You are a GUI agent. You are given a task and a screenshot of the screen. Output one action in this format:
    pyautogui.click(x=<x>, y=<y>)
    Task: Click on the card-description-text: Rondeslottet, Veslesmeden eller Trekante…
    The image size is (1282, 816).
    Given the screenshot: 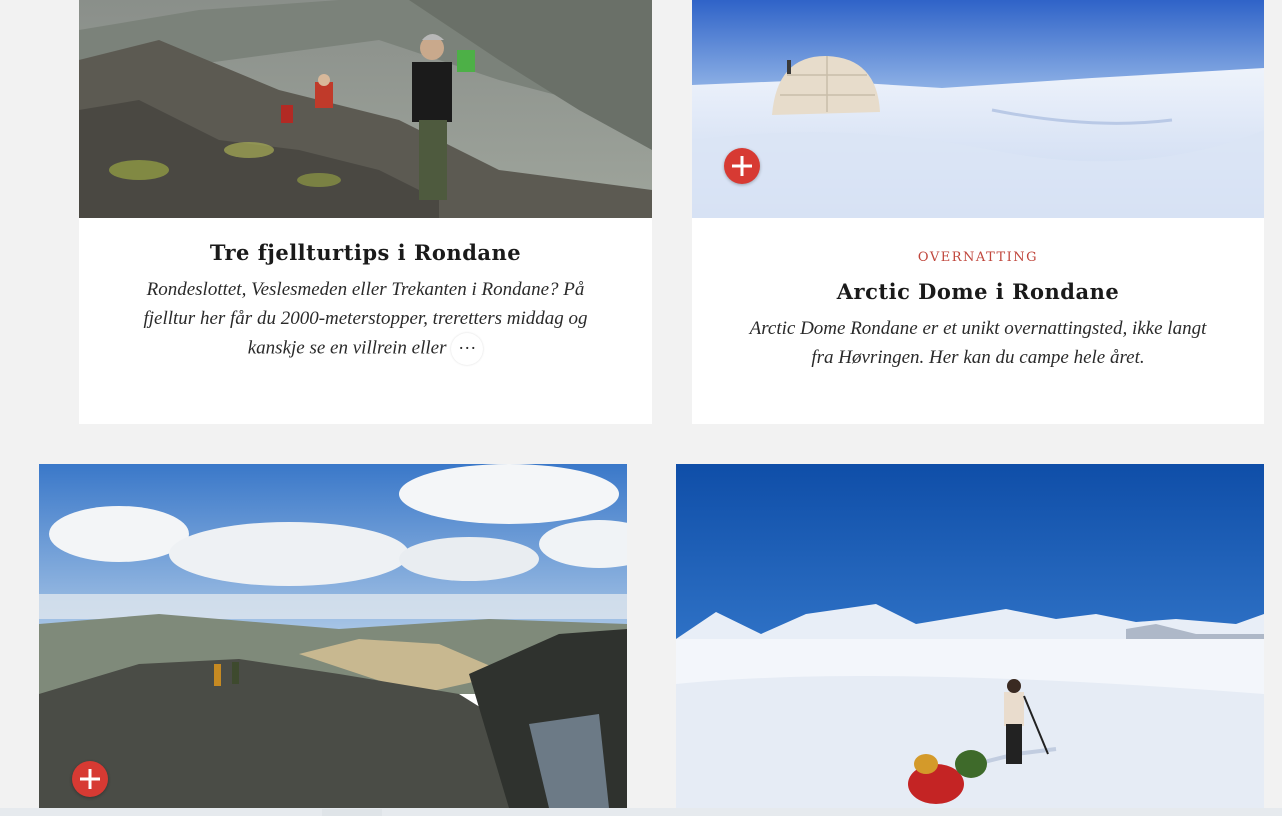 What is the action you would take?
    pyautogui.click(x=365, y=319)
    